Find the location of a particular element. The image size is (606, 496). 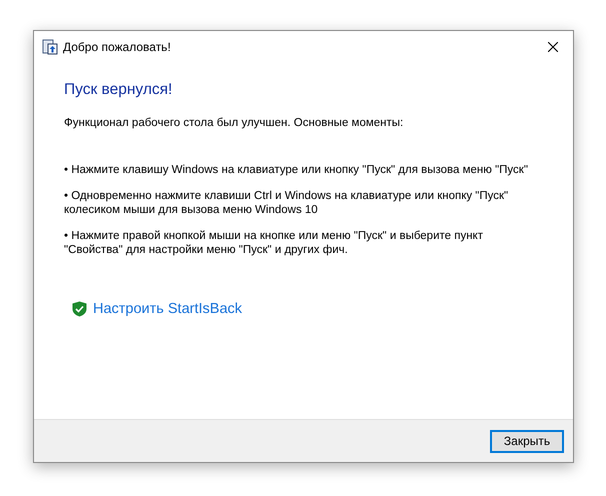

shield-icon is located at coordinates (79, 309).